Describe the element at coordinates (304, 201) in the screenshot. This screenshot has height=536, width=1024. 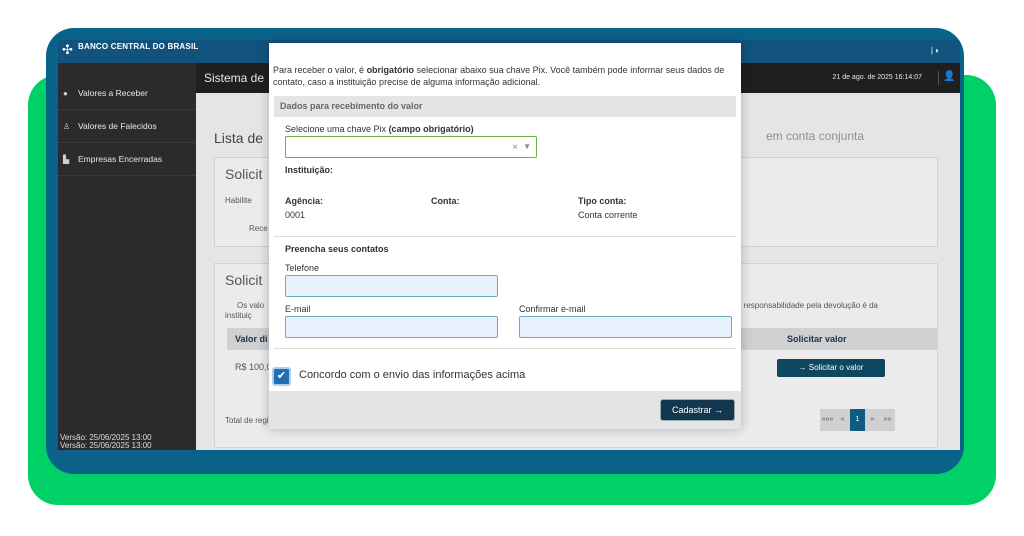
I see `agency-label: Agência:` at that location.